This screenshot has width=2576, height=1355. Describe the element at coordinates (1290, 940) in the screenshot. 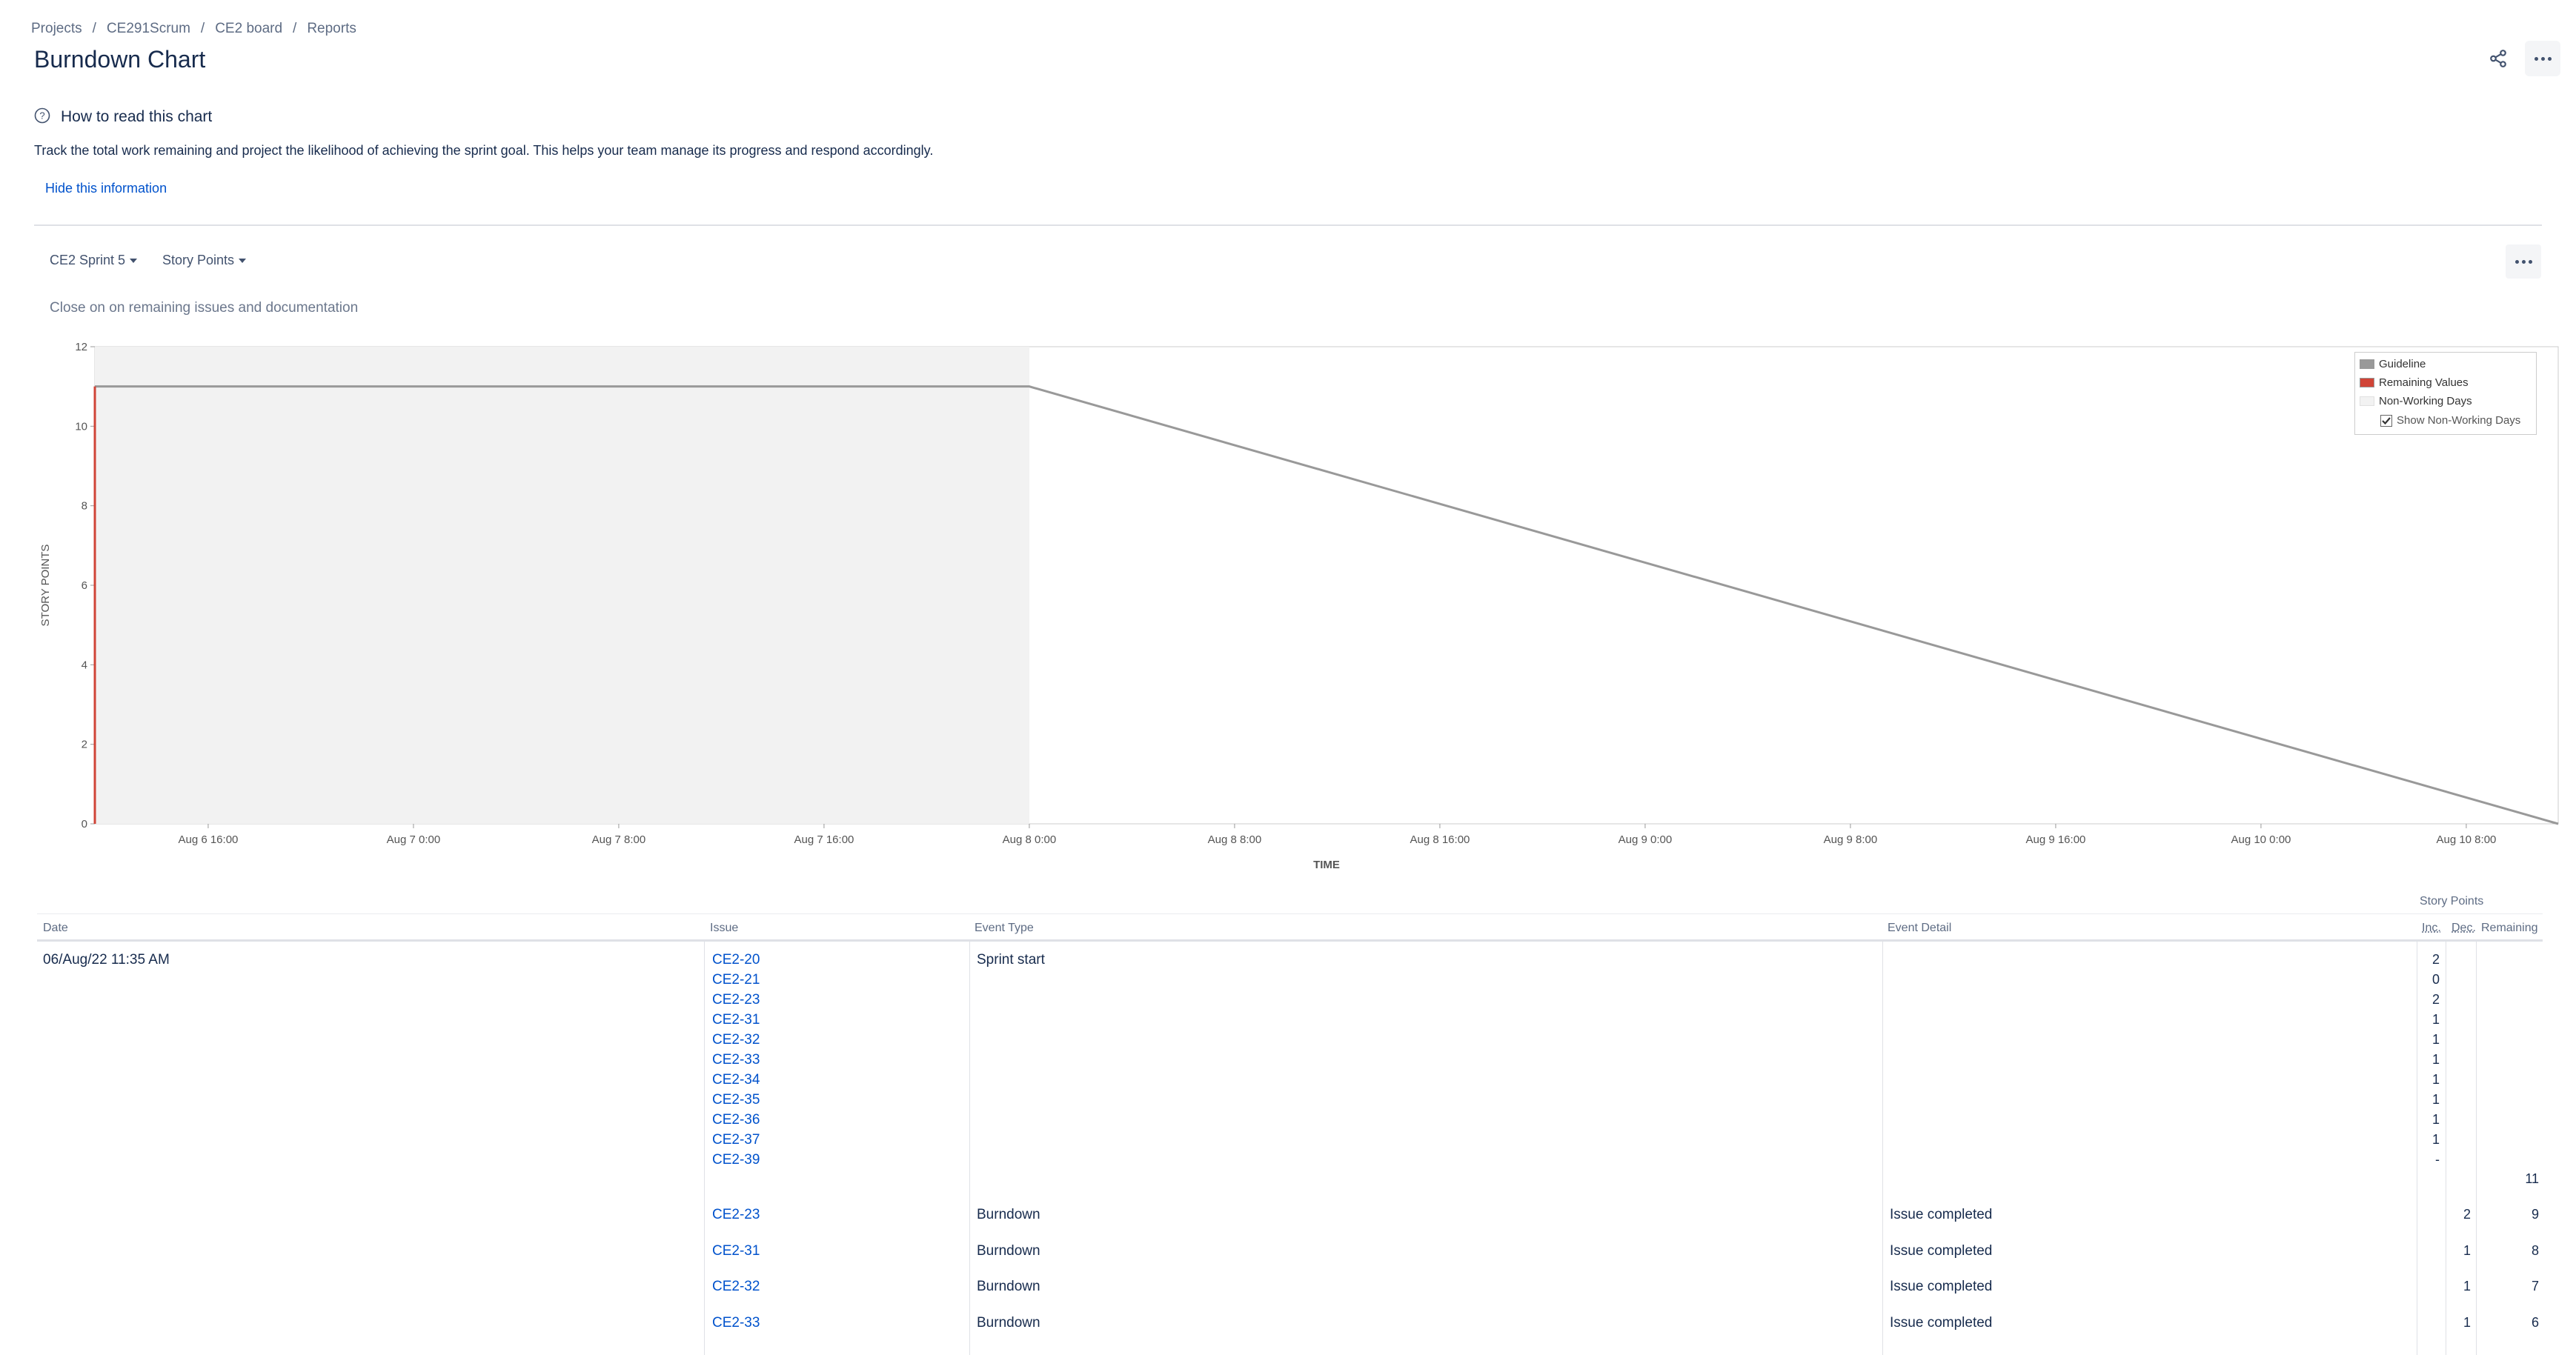

I see `table-header-rule` at that location.